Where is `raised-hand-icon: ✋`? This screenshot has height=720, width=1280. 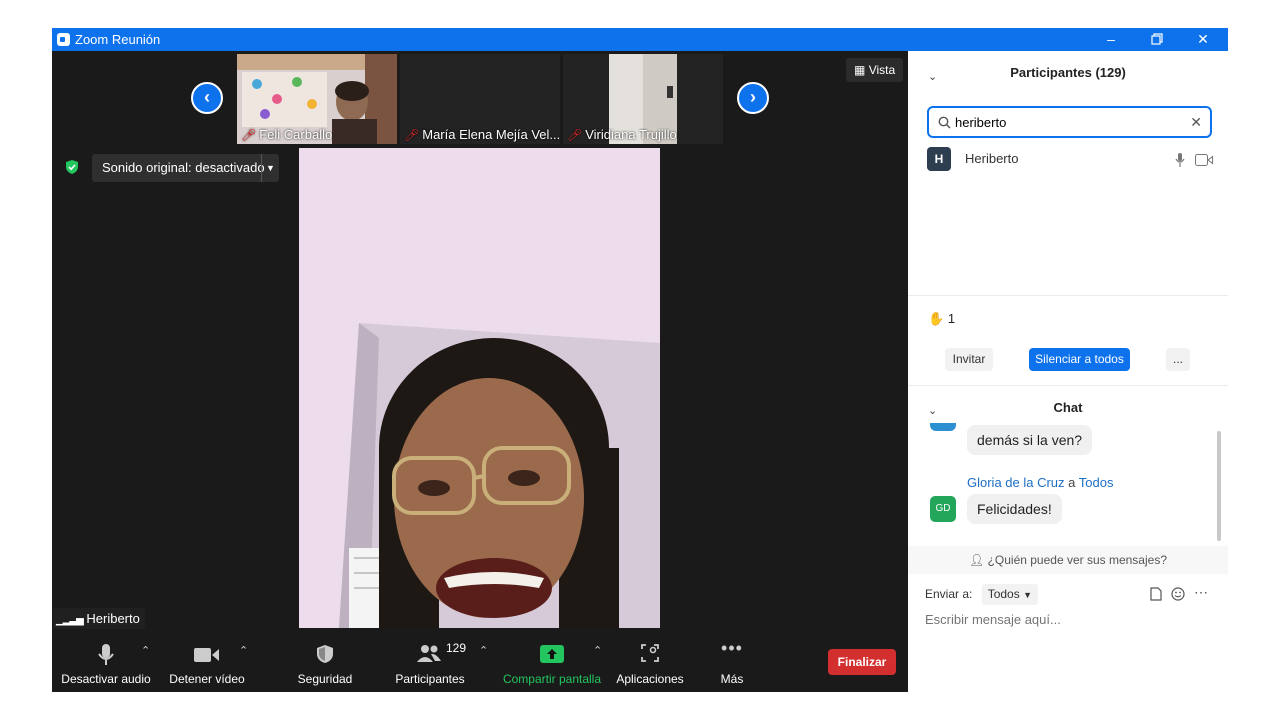 raised-hand-icon: ✋ is located at coordinates (936, 318).